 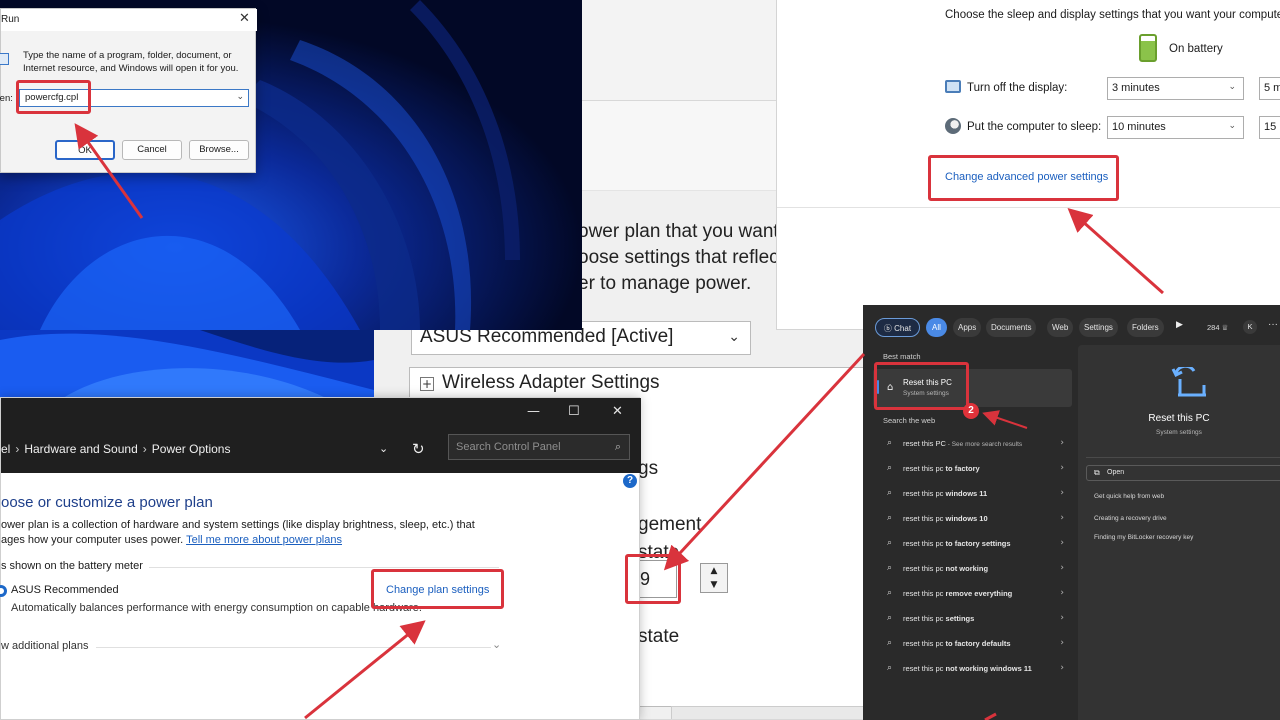 What do you see at coordinates (109, 171) in the screenshot?
I see `arrow-run` at bounding box center [109, 171].